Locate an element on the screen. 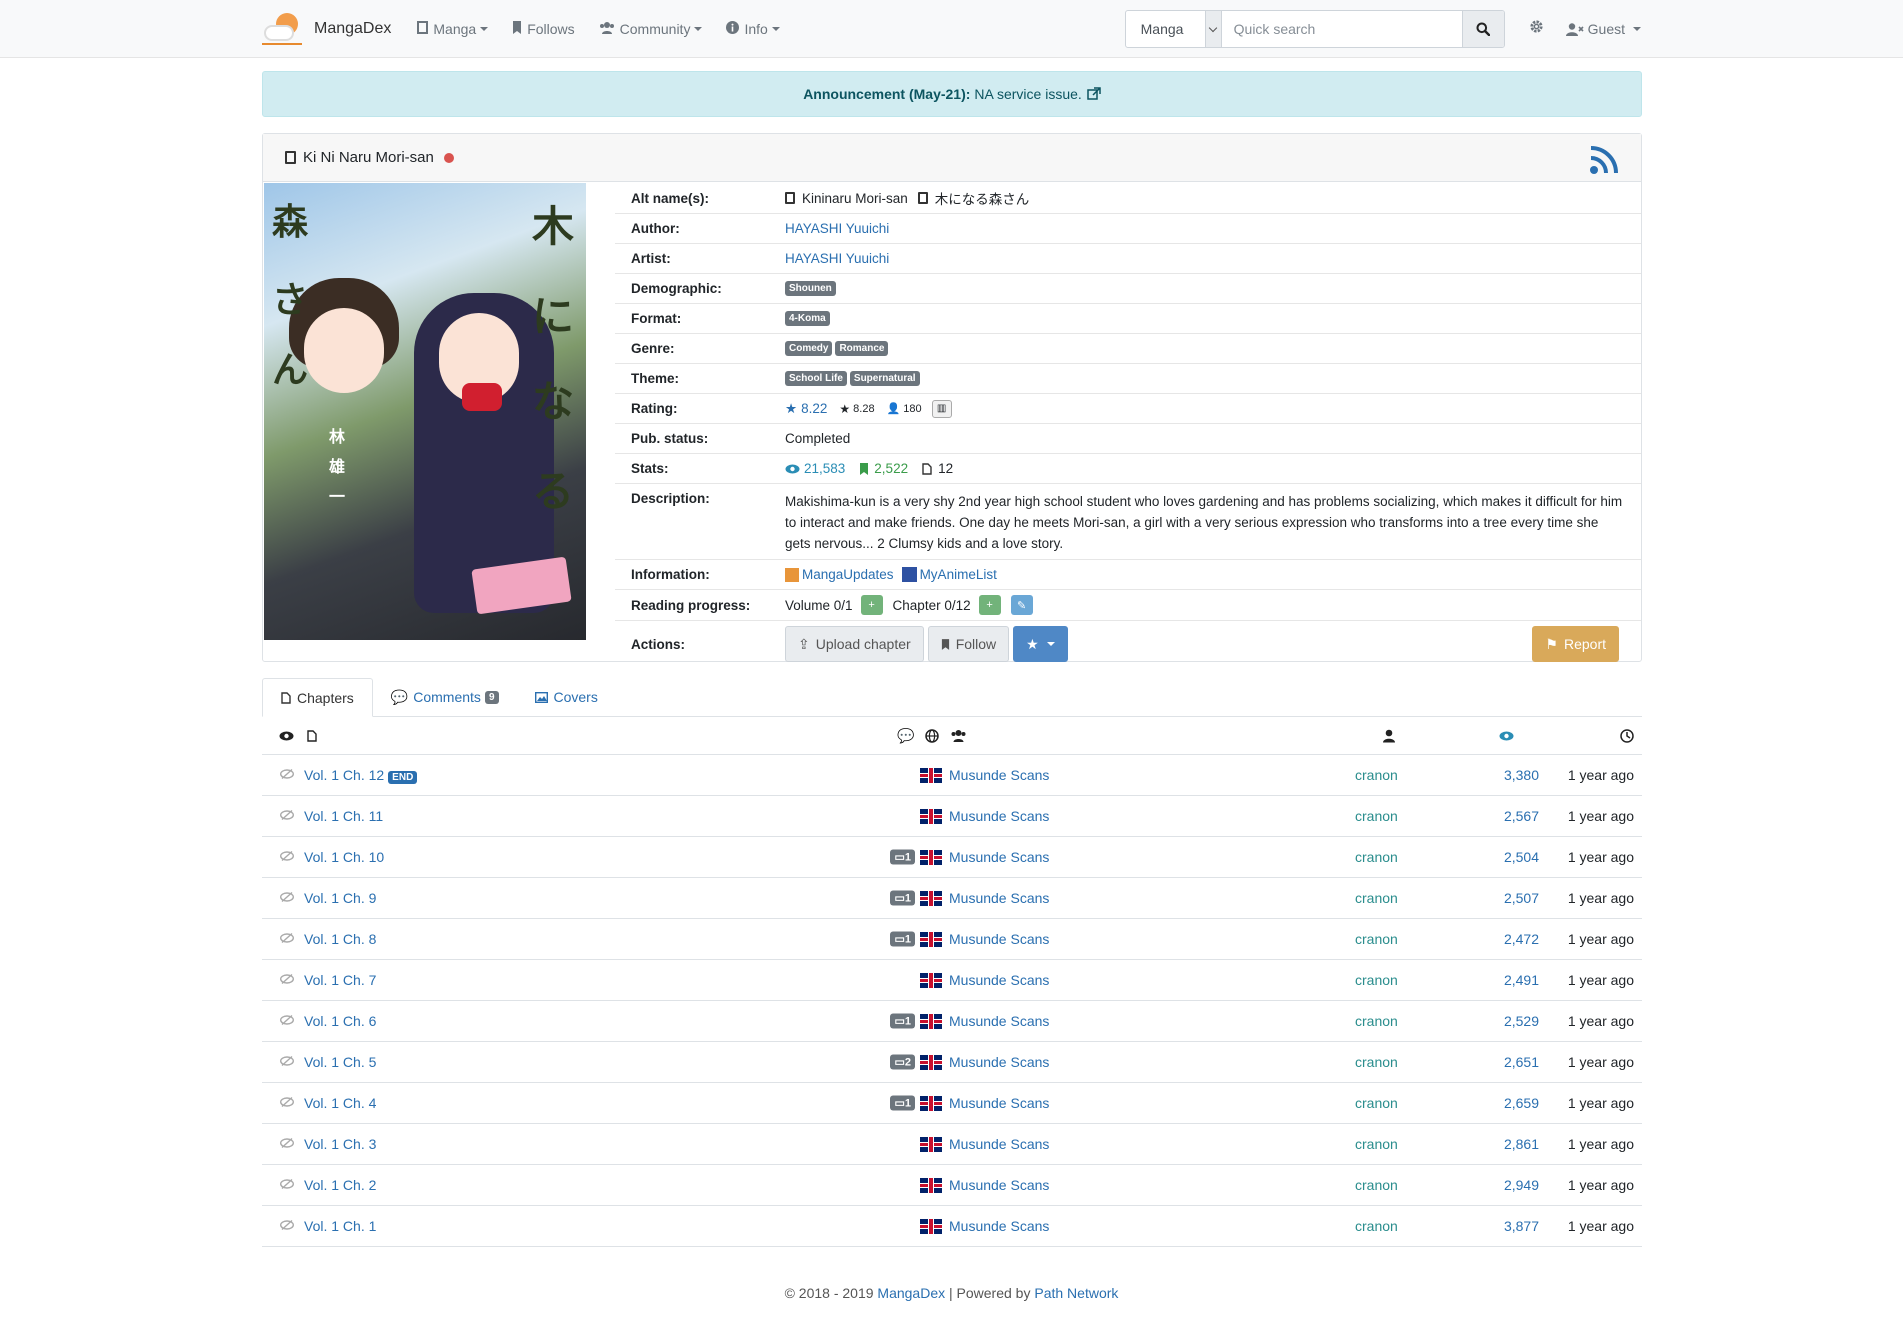 This screenshot has width=1903, height=1327. chart-icon: ▥ is located at coordinates (941, 408).